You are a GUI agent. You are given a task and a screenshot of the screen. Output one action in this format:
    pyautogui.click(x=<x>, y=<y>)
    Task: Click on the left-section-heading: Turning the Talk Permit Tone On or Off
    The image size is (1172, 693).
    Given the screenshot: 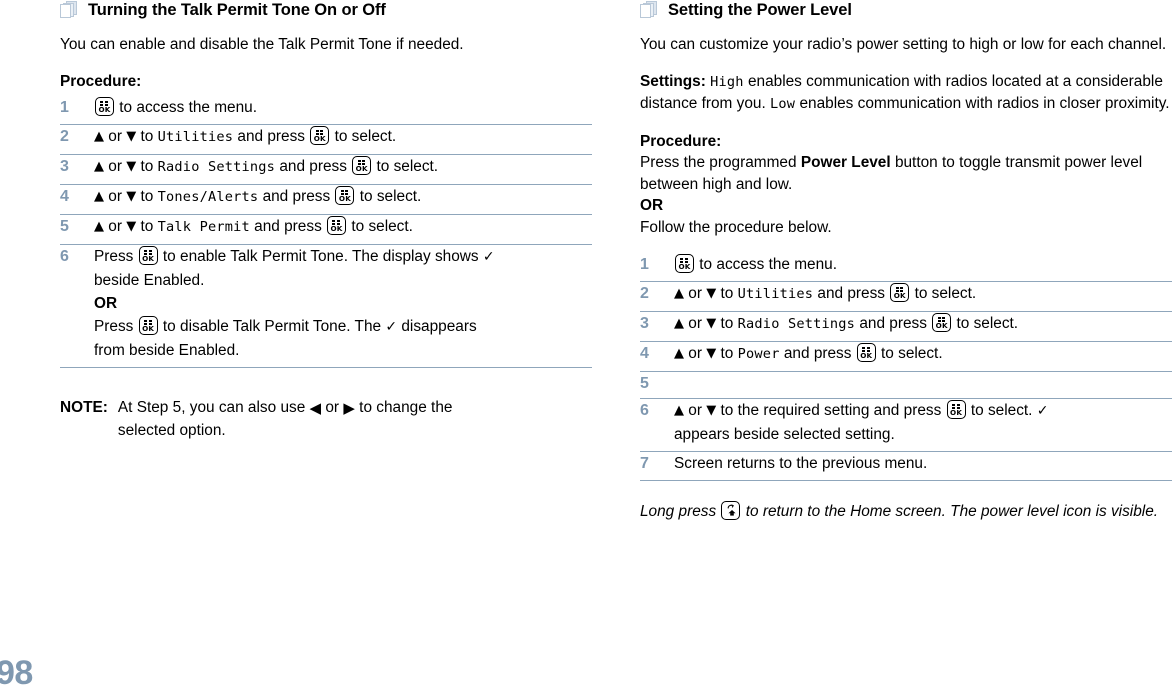 What is the action you would take?
    pyautogui.click(x=326, y=10)
    